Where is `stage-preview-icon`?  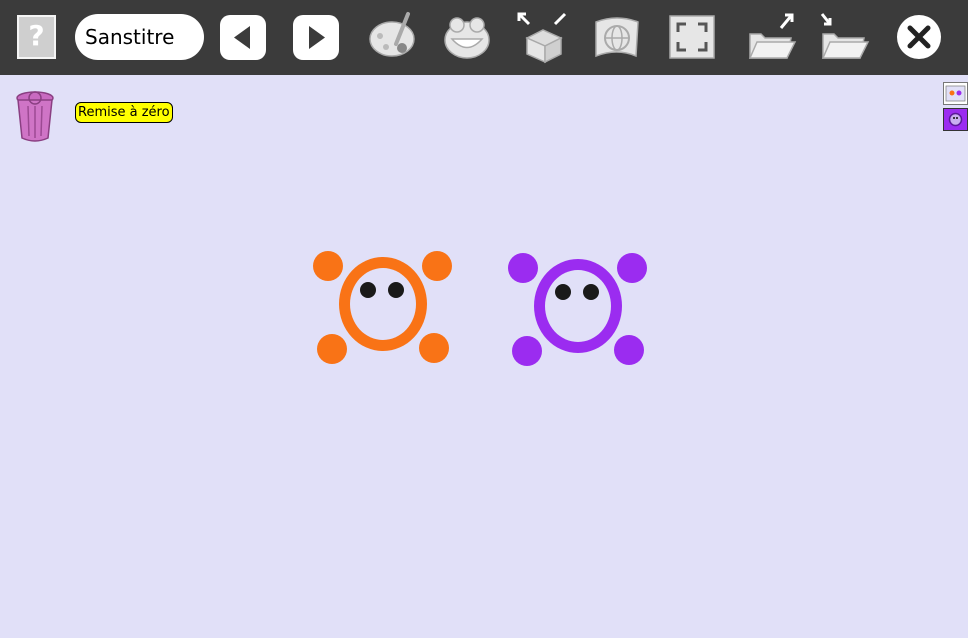
stage-preview-icon is located at coordinates (955, 93).